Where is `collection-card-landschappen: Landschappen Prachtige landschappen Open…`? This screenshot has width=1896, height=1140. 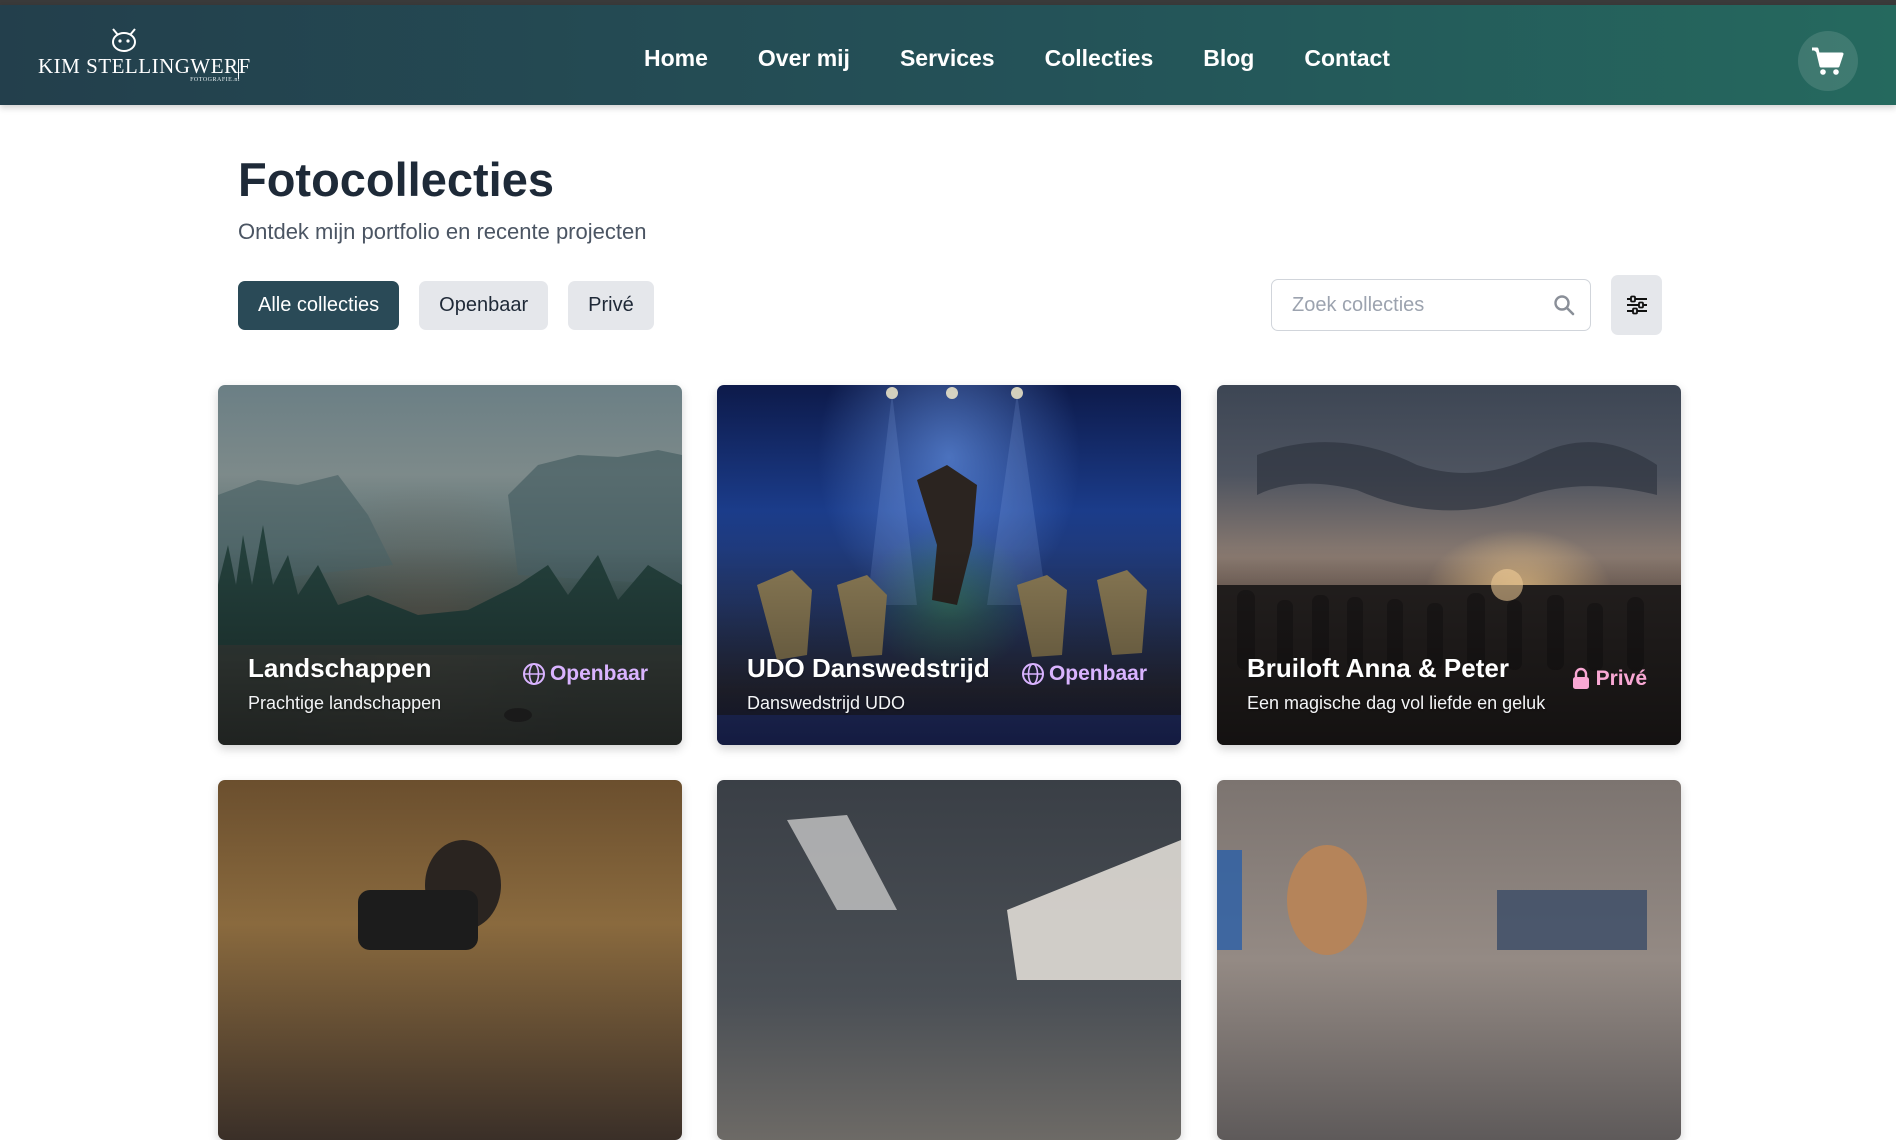 collection-card-landschappen: Landschappen Prachtige landschappen Open… is located at coordinates (450, 565).